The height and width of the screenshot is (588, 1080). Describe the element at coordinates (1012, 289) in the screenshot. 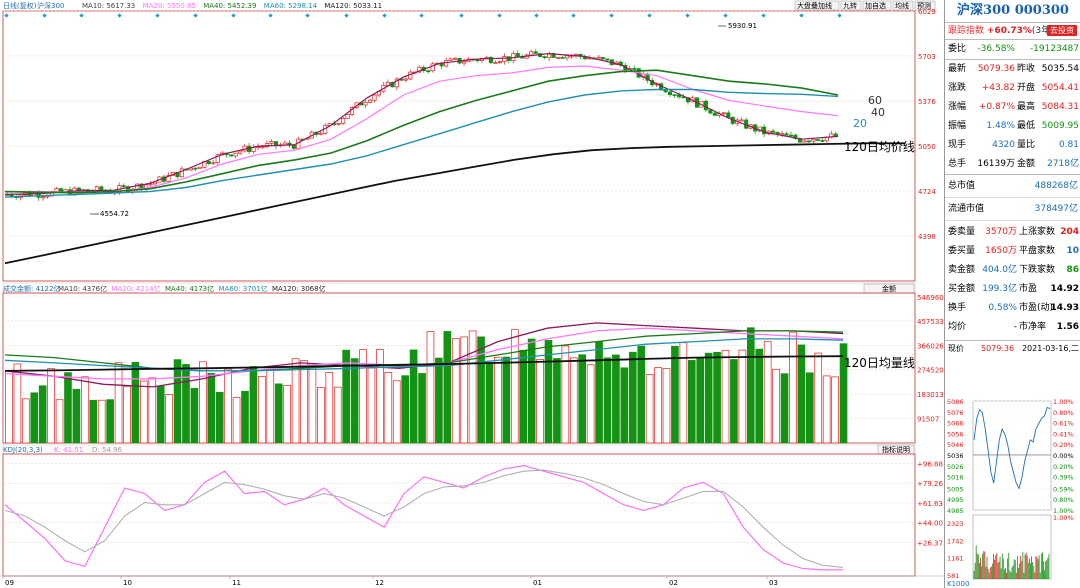

I see `breadth-row: 买金额 199.3亿 市盈 14.92` at that location.